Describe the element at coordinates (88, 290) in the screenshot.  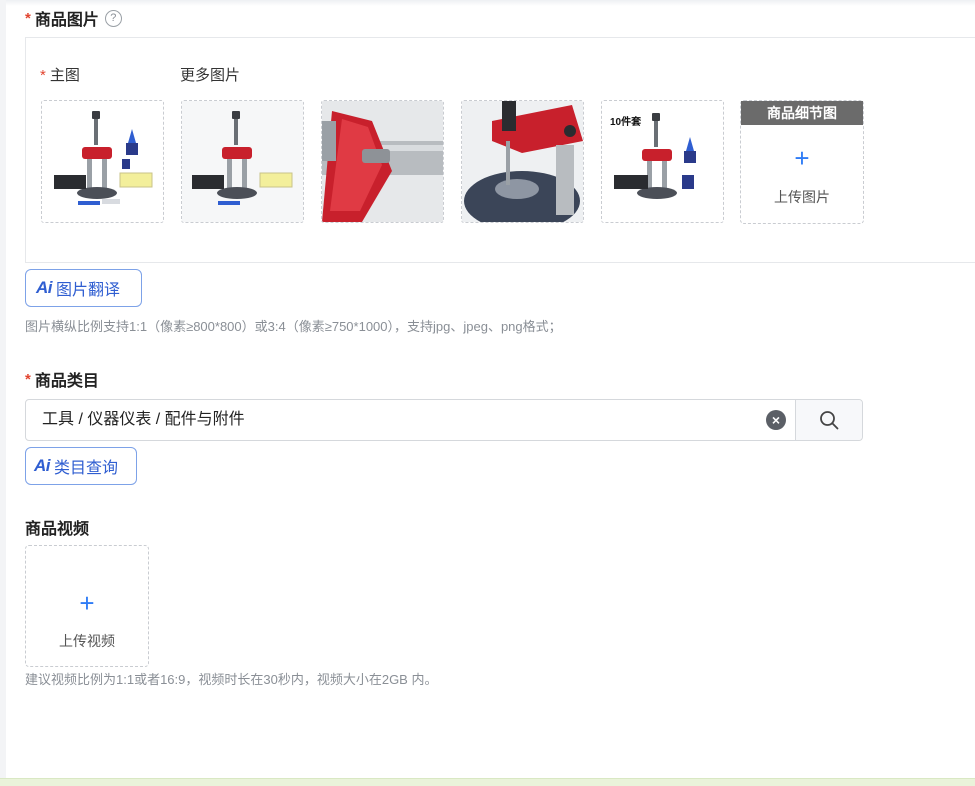
I see `ai-image-translate-label: 图片翻译` at that location.